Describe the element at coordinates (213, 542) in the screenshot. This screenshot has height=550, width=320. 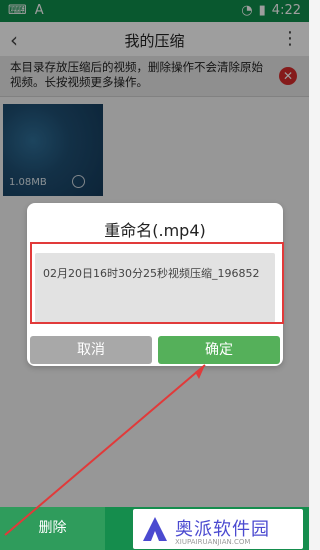
I see `watermark-url: XIUPAIRUANJIAN.COM` at that location.